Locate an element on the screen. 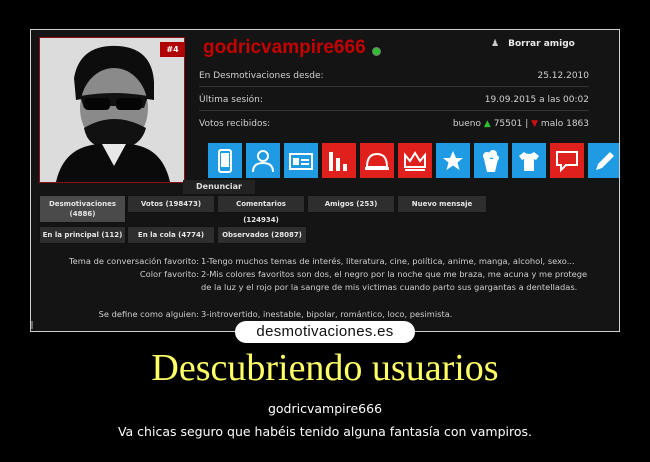 Image resolution: width=650 pixels, height=462 pixels. bar-chart-icon is located at coordinates (339, 160).